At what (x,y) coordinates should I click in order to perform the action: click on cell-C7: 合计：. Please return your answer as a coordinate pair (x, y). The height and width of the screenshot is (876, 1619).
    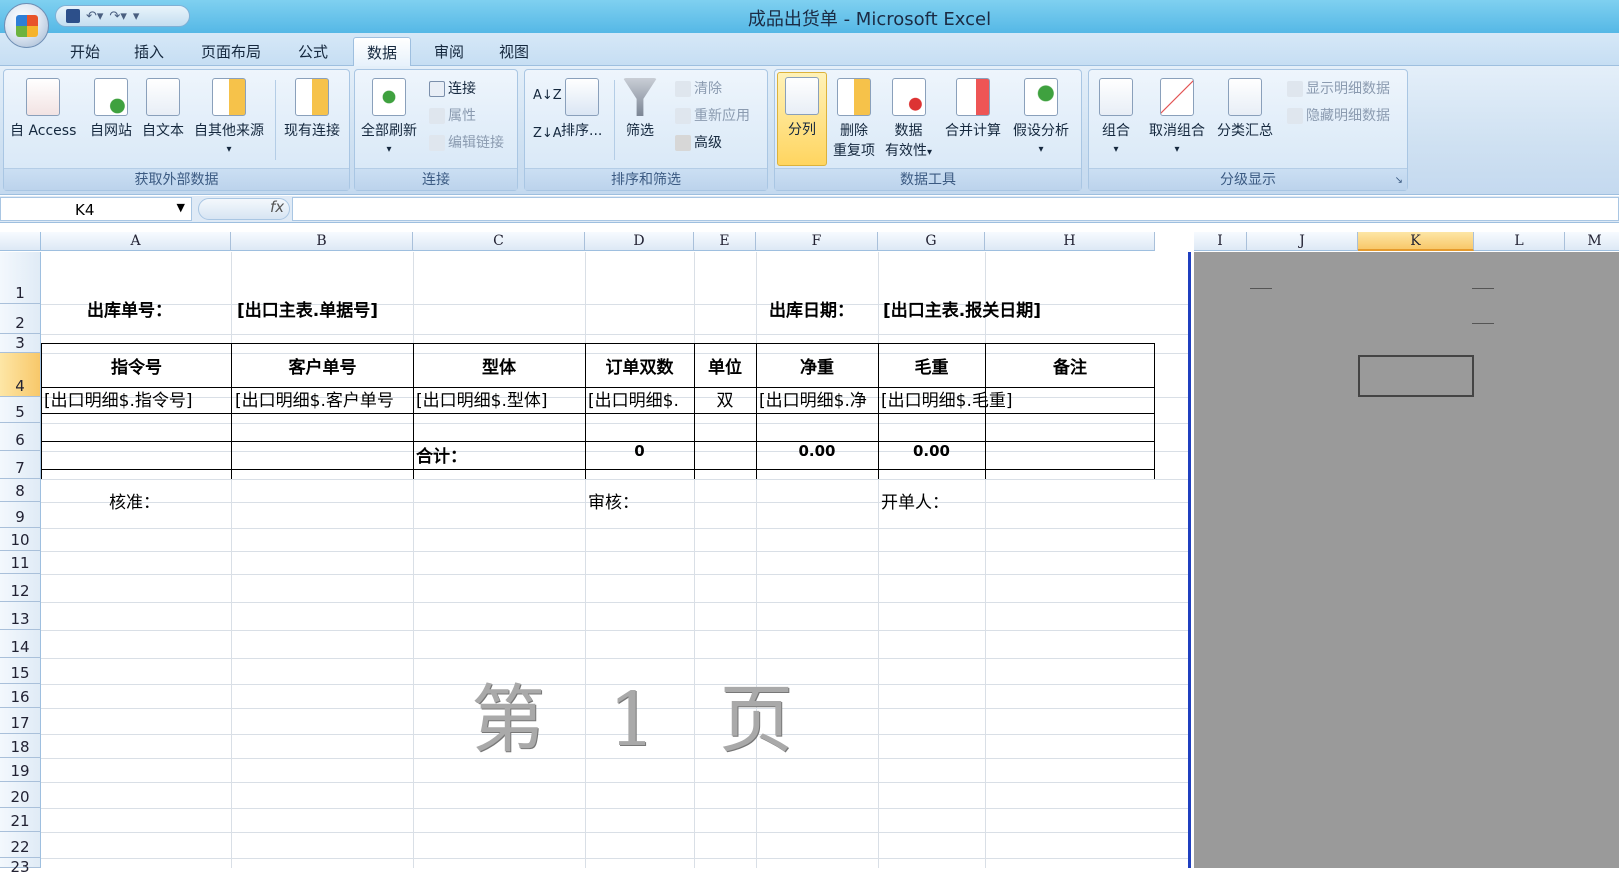
    Looking at the image, I should click on (441, 454).